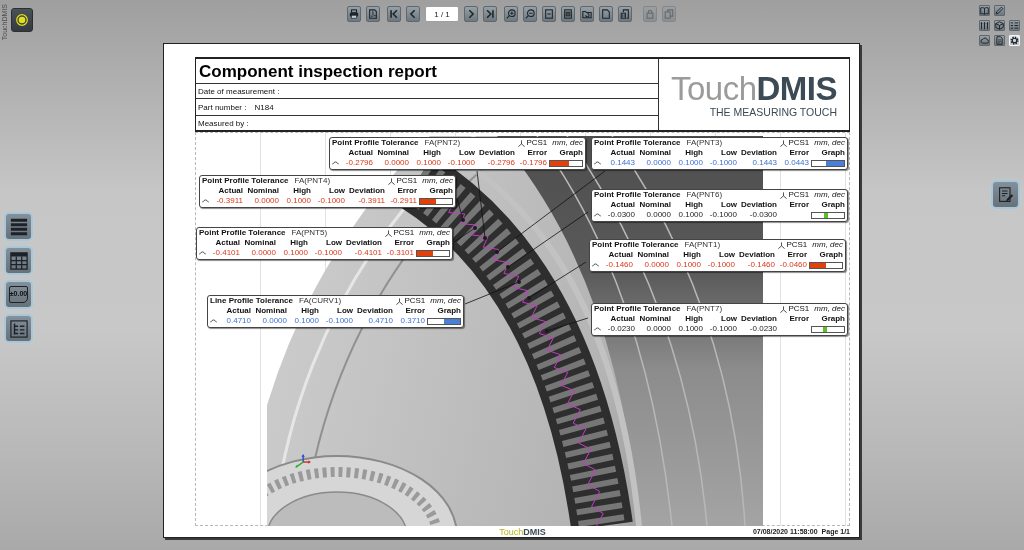 This screenshot has width=1024, height=550. Describe the element at coordinates (530, 14) in the screenshot. I see `zoom-out-button` at that location.